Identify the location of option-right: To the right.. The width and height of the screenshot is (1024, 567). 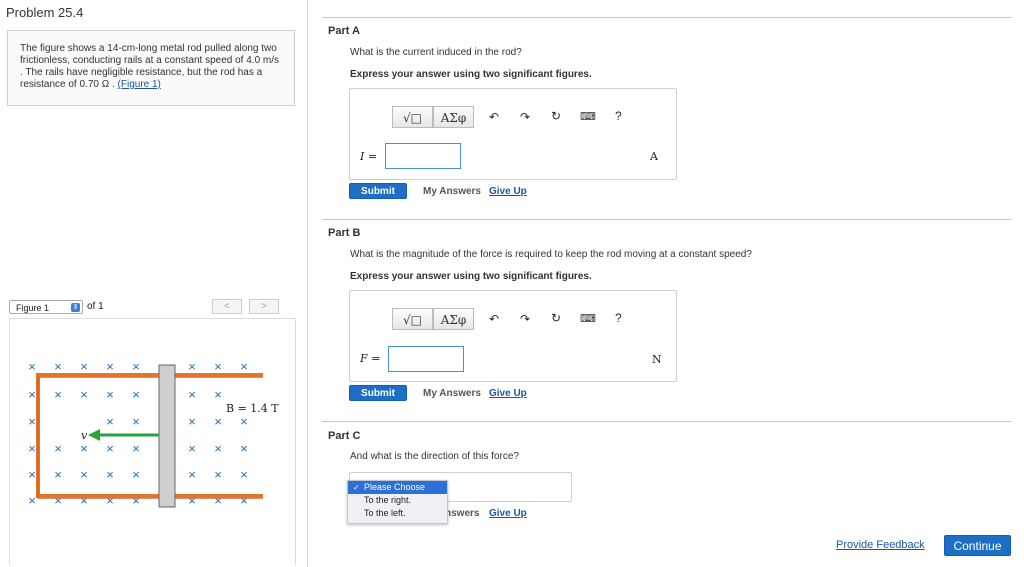
(397, 500).